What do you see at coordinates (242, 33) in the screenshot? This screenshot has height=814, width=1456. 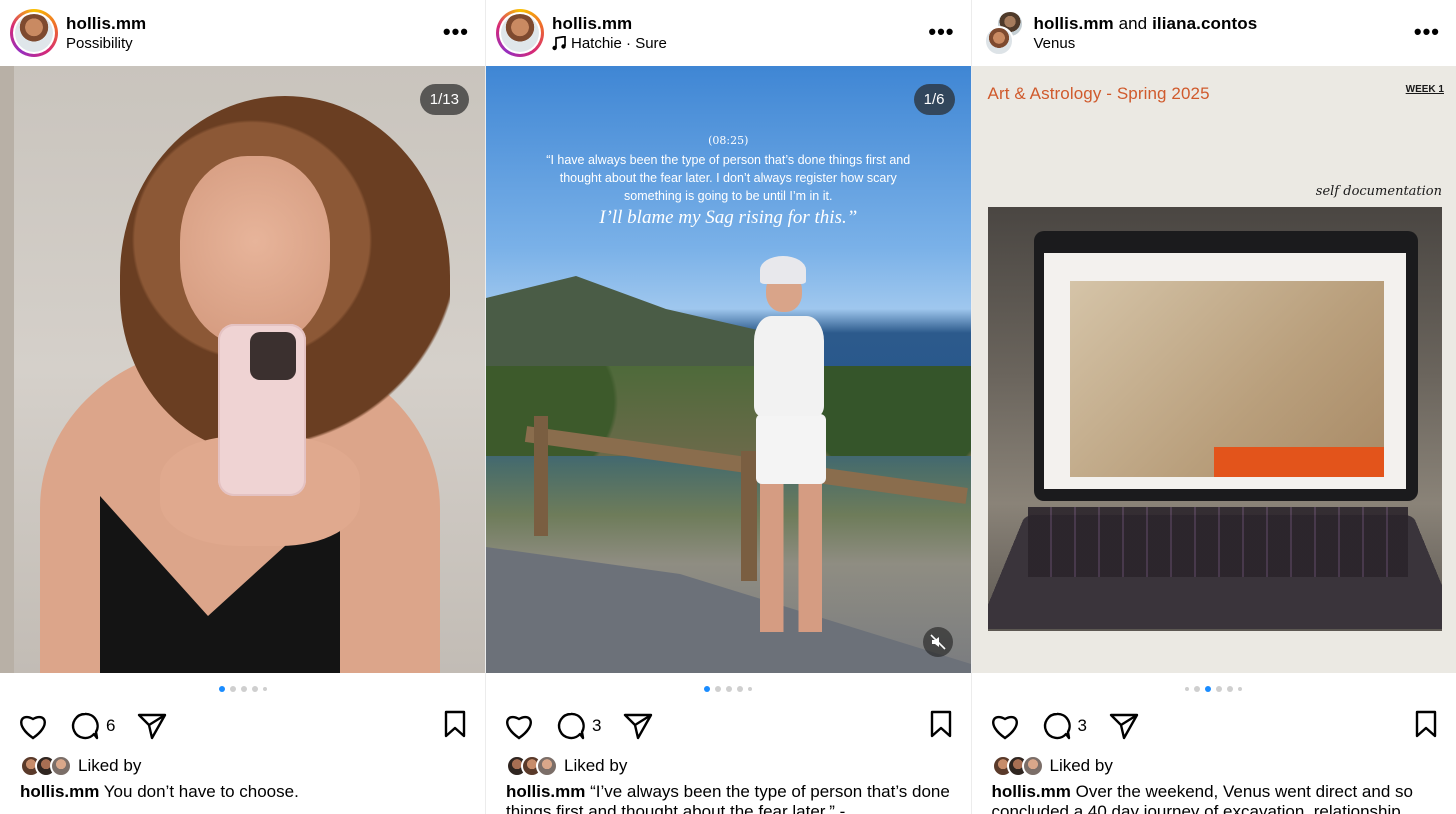 I see `post-header: hollis.mm Possibility •••` at bounding box center [242, 33].